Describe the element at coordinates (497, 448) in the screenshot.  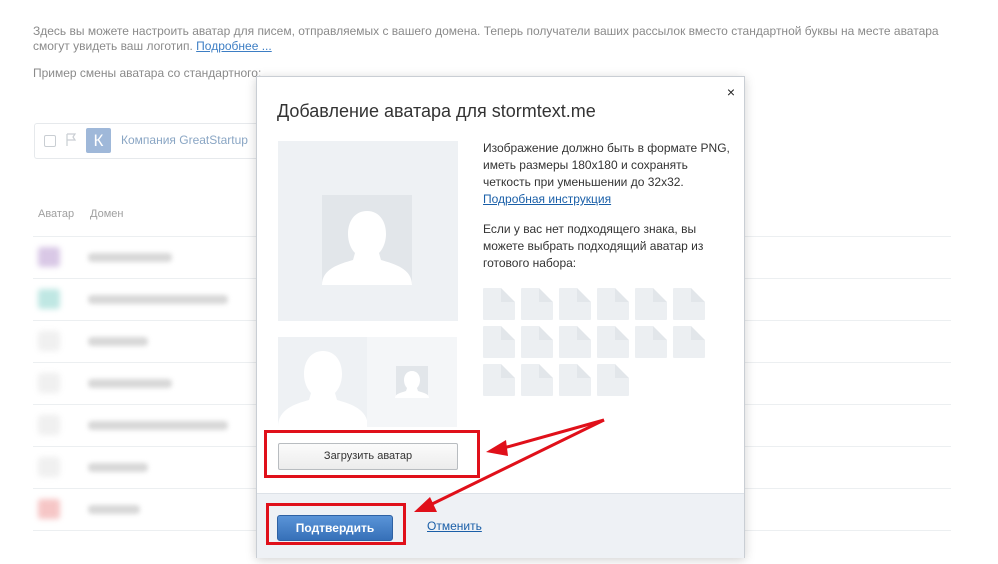
I see `arrow-head-icon` at that location.